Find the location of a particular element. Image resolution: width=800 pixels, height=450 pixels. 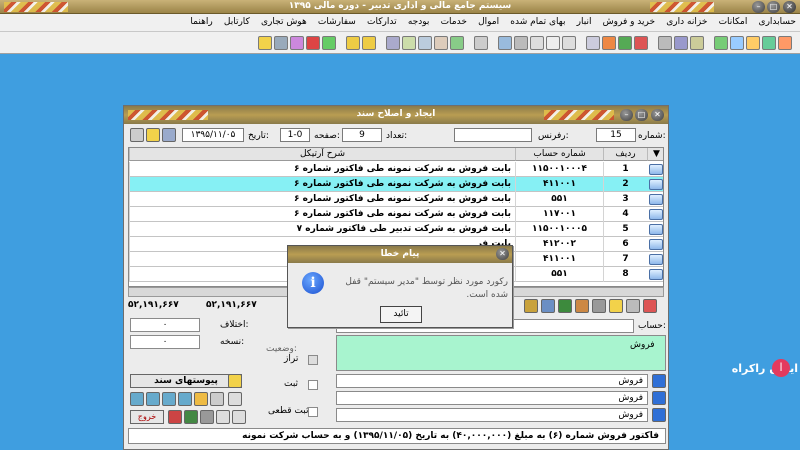

column-header-account: شماره حساب is located at coordinates (559, 154).